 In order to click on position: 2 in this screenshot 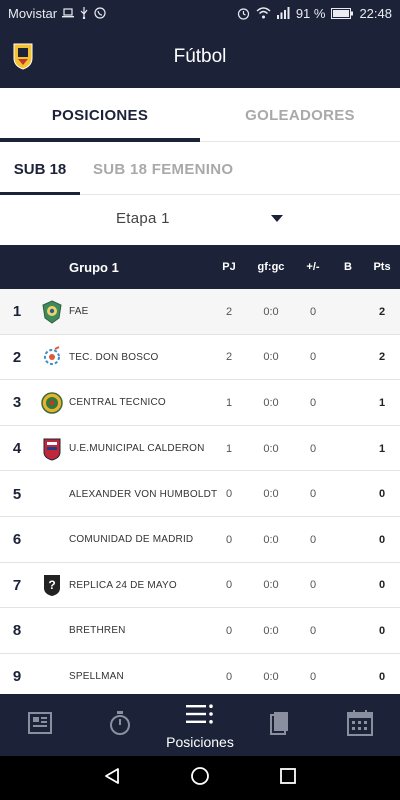, I will do `click(17, 357)`.